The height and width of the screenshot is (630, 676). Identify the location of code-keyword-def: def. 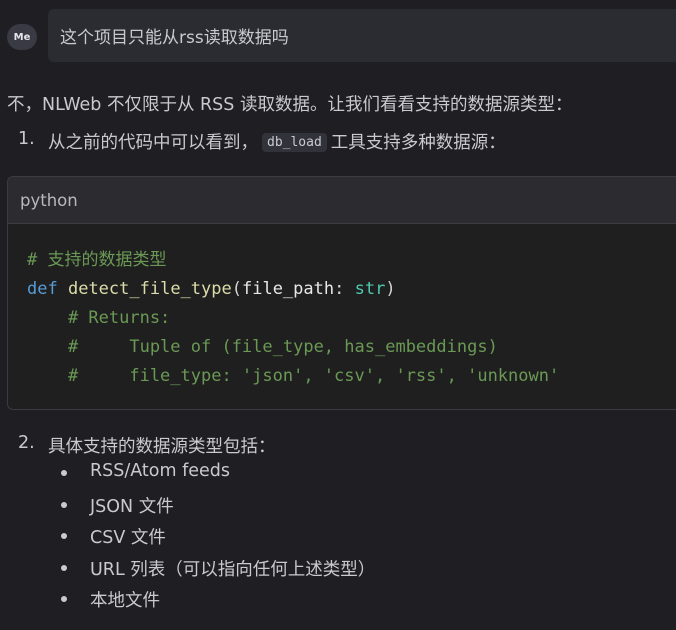
(42, 289).